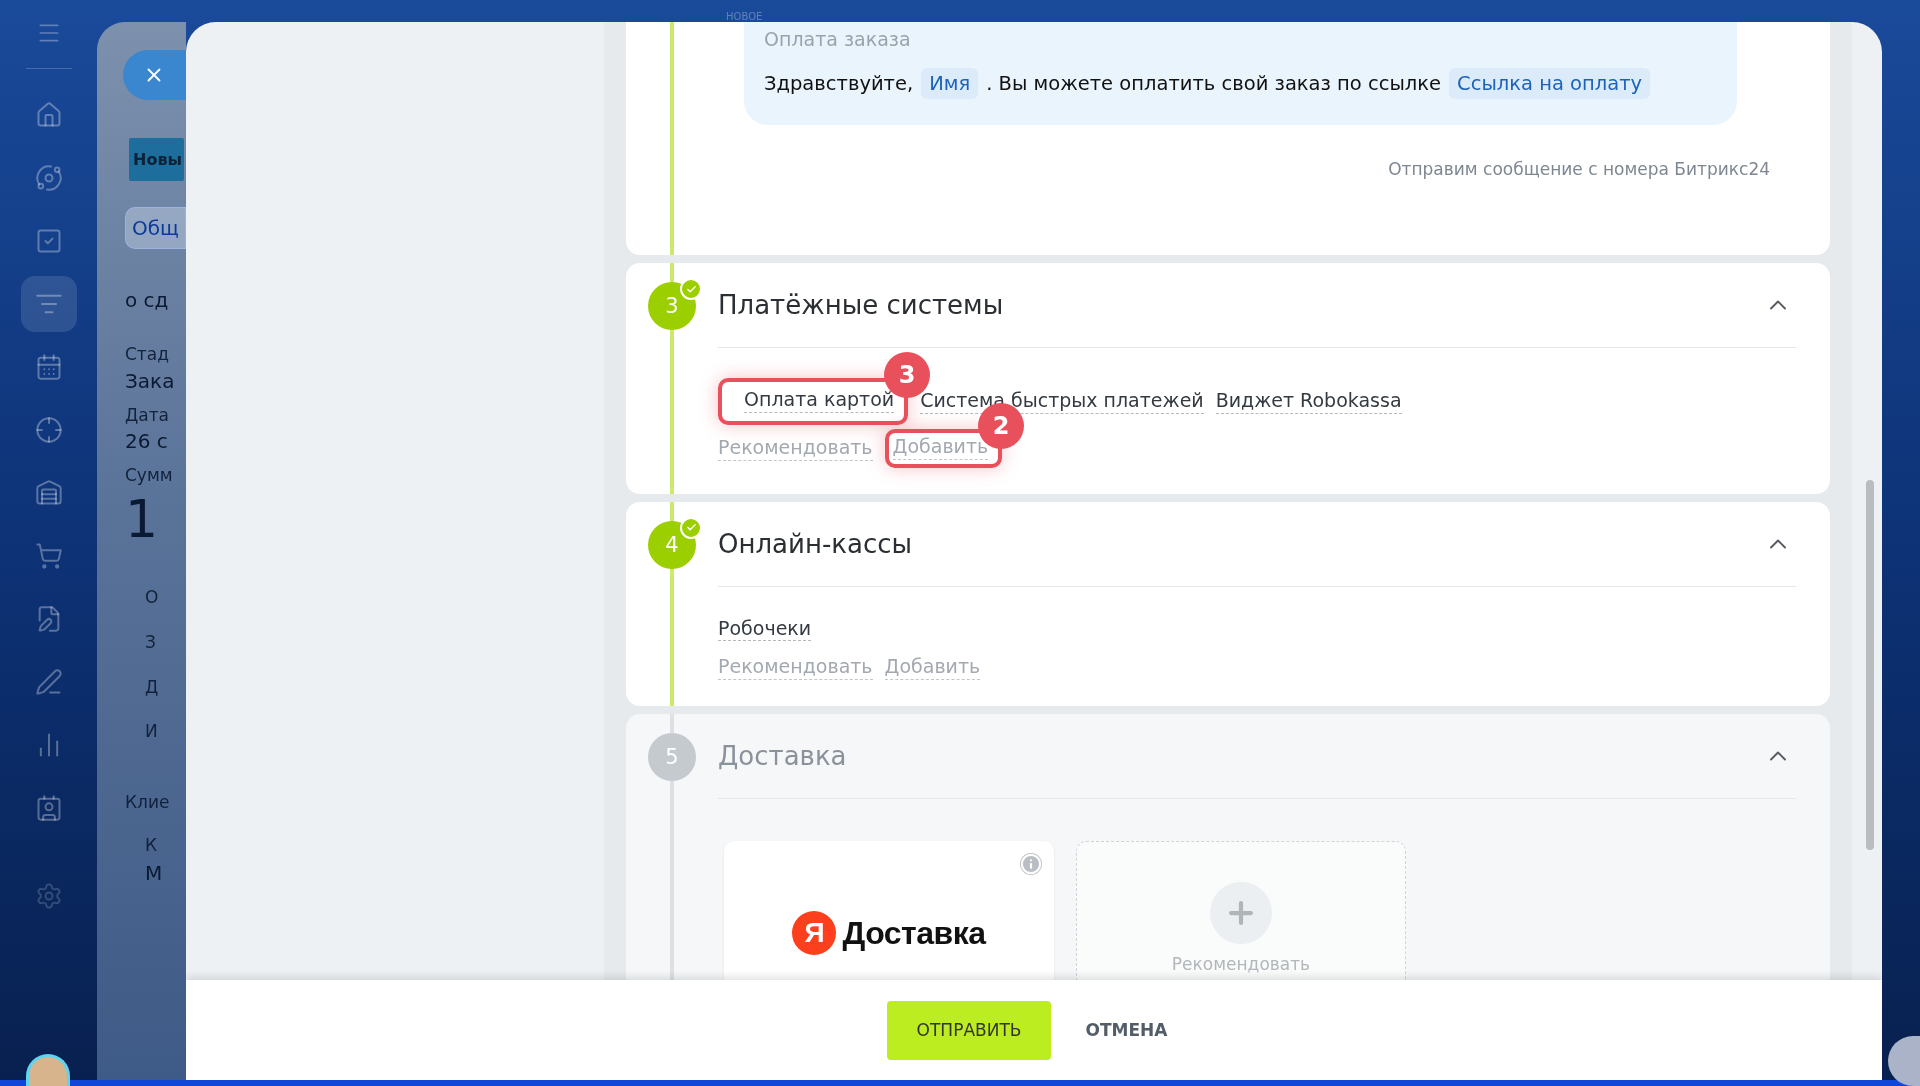  Describe the element at coordinates (48, 1070) in the screenshot. I see `avatar` at that location.